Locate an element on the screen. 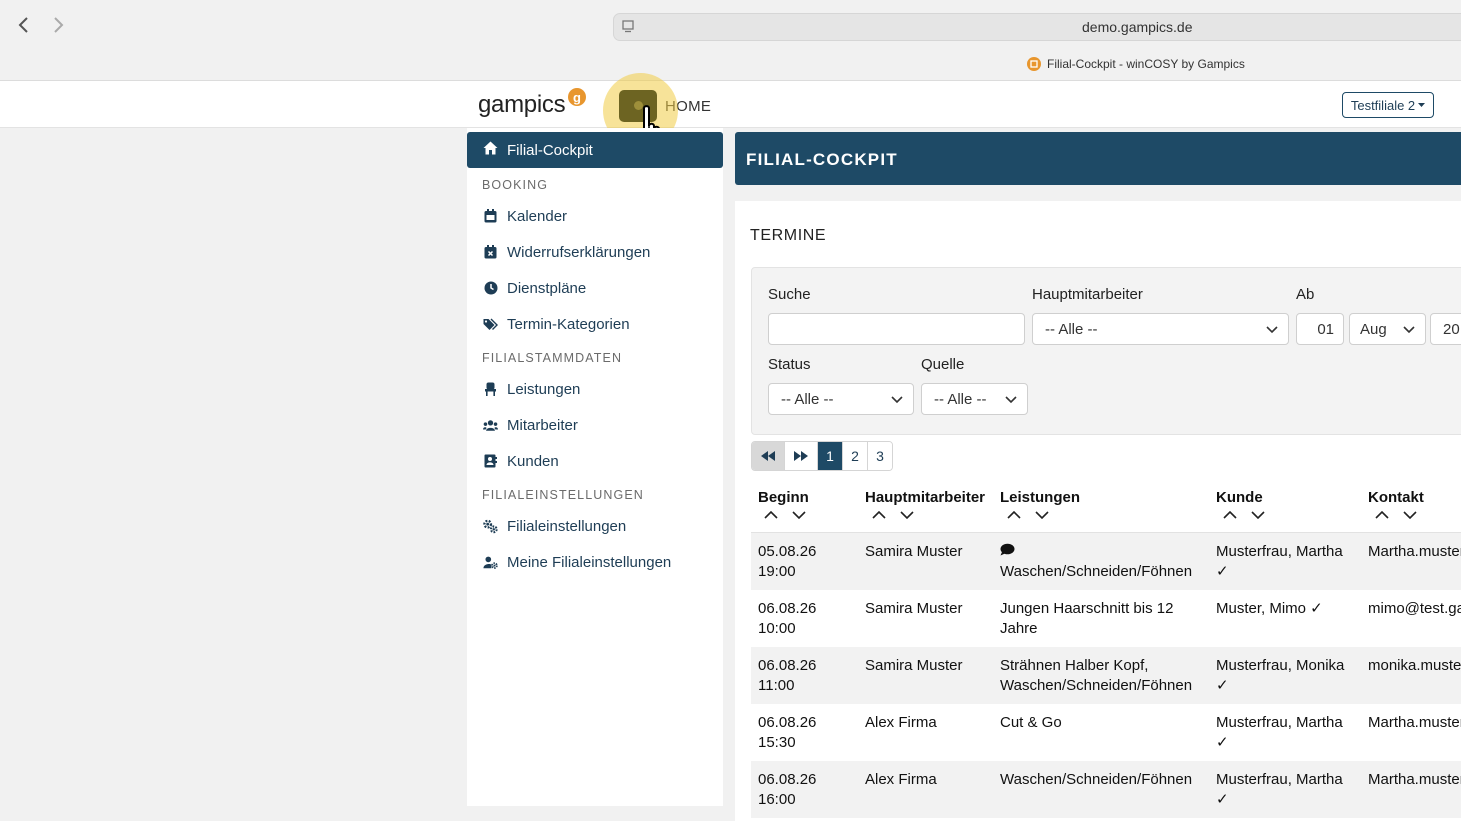 This screenshot has width=1461, height=821. sidebar-item-termin-kategorien: Termin-Kategorien is located at coordinates (595, 324).